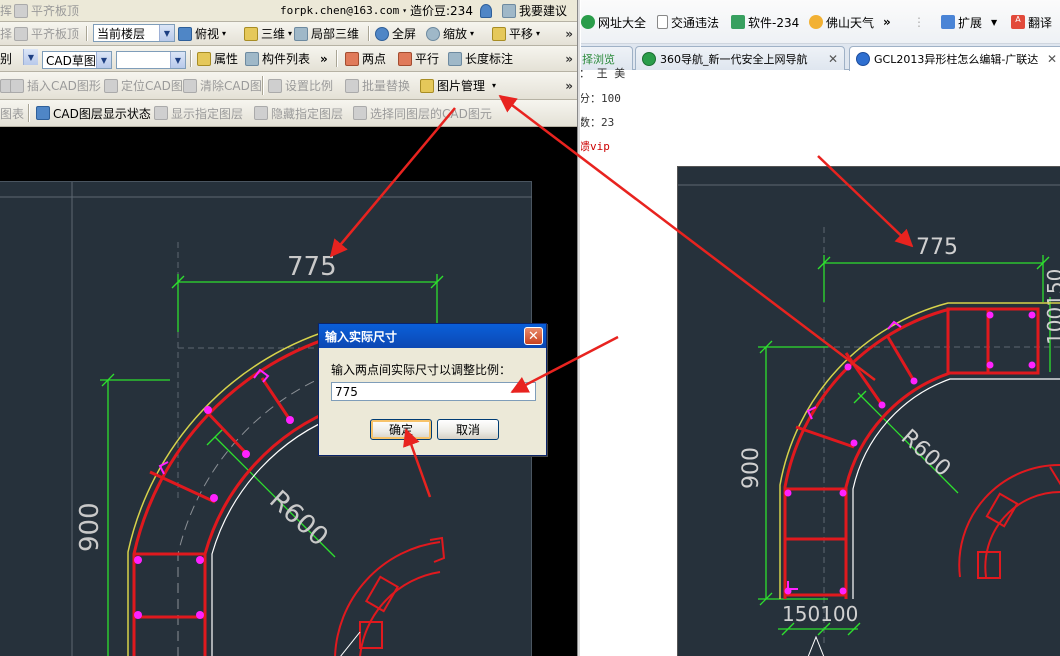 Image resolution: width=1060 pixels, height=656 pixels. I want to click on dialog-titlebar: 输入实际尺寸 ✕, so click(432, 336).